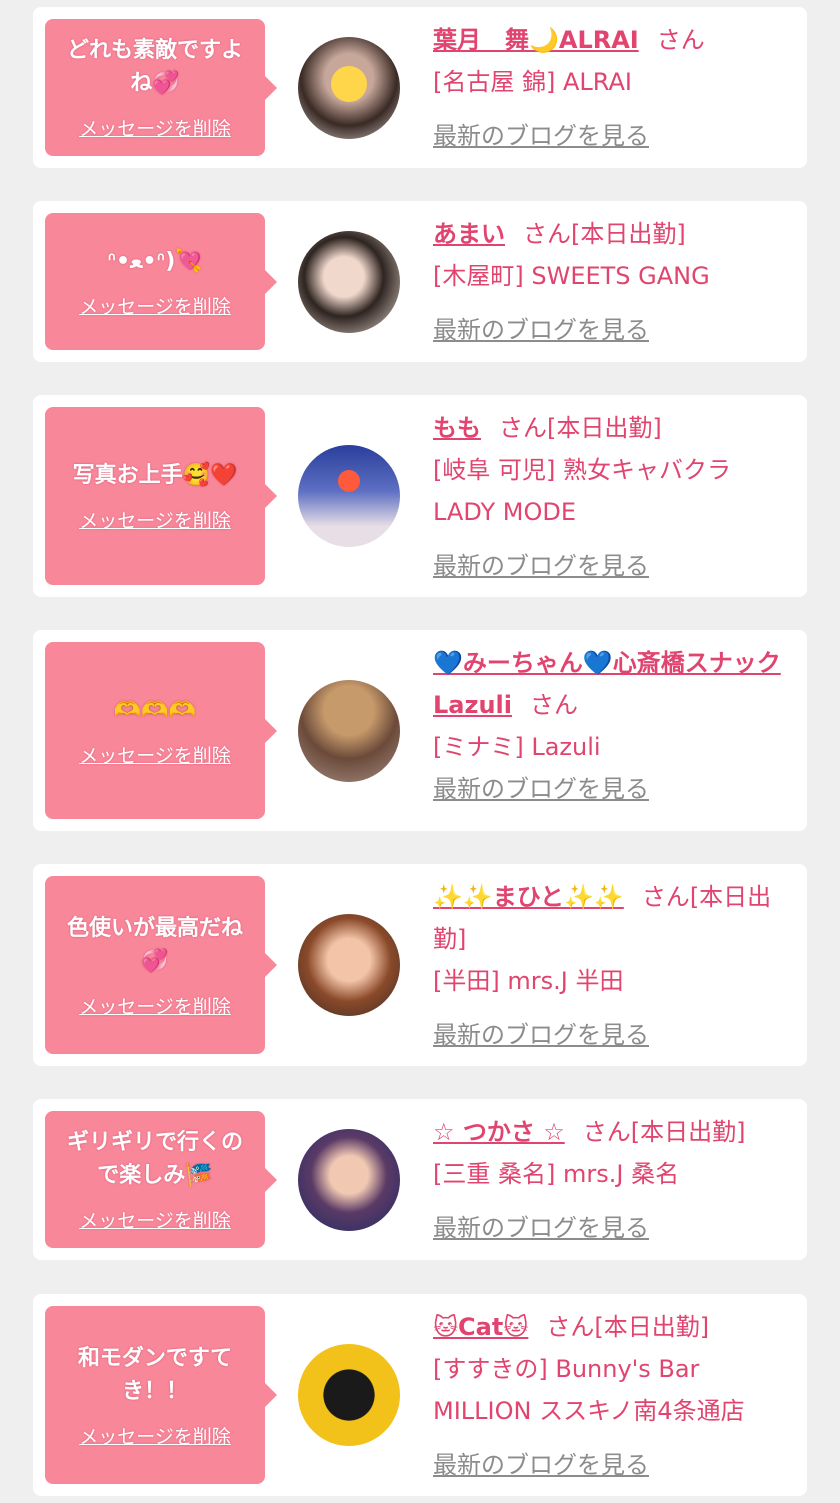 The image size is (840, 1503). What do you see at coordinates (517, 747) in the screenshot?
I see `shop-label: [ミナミ] Lazuli` at bounding box center [517, 747].